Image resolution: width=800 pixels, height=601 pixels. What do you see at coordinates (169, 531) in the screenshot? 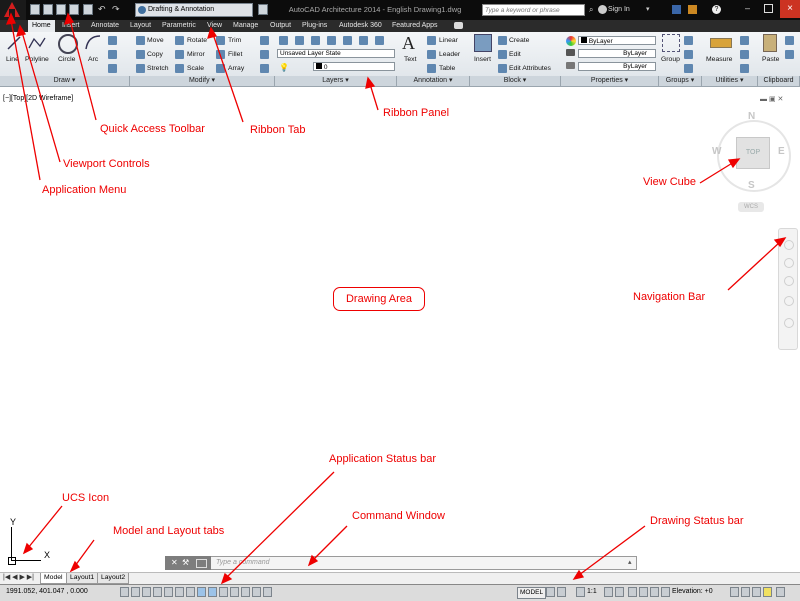
I see `label-model-layout-tabs: Model and Layout tabs` at bounding box center [169, 531].